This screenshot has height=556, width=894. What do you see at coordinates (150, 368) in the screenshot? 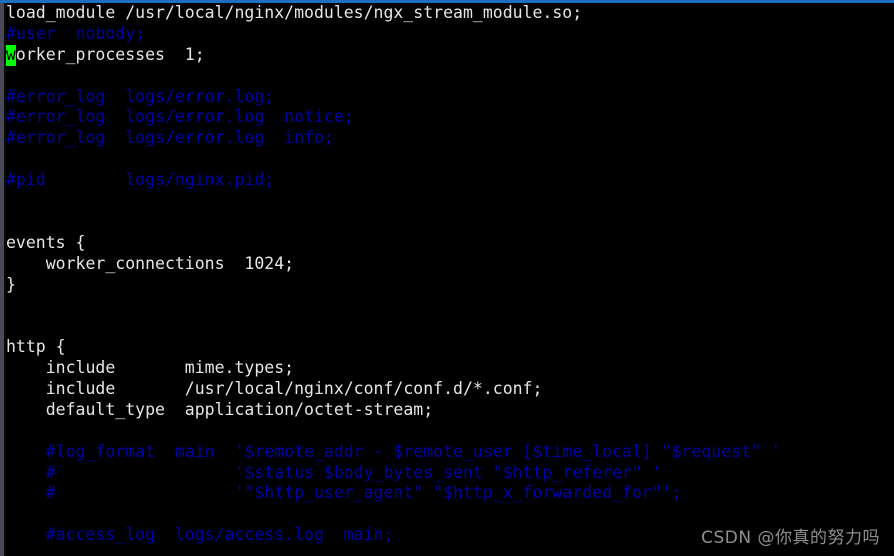
I see `code-line: include mime.types;` at bounding box center [150, 368].